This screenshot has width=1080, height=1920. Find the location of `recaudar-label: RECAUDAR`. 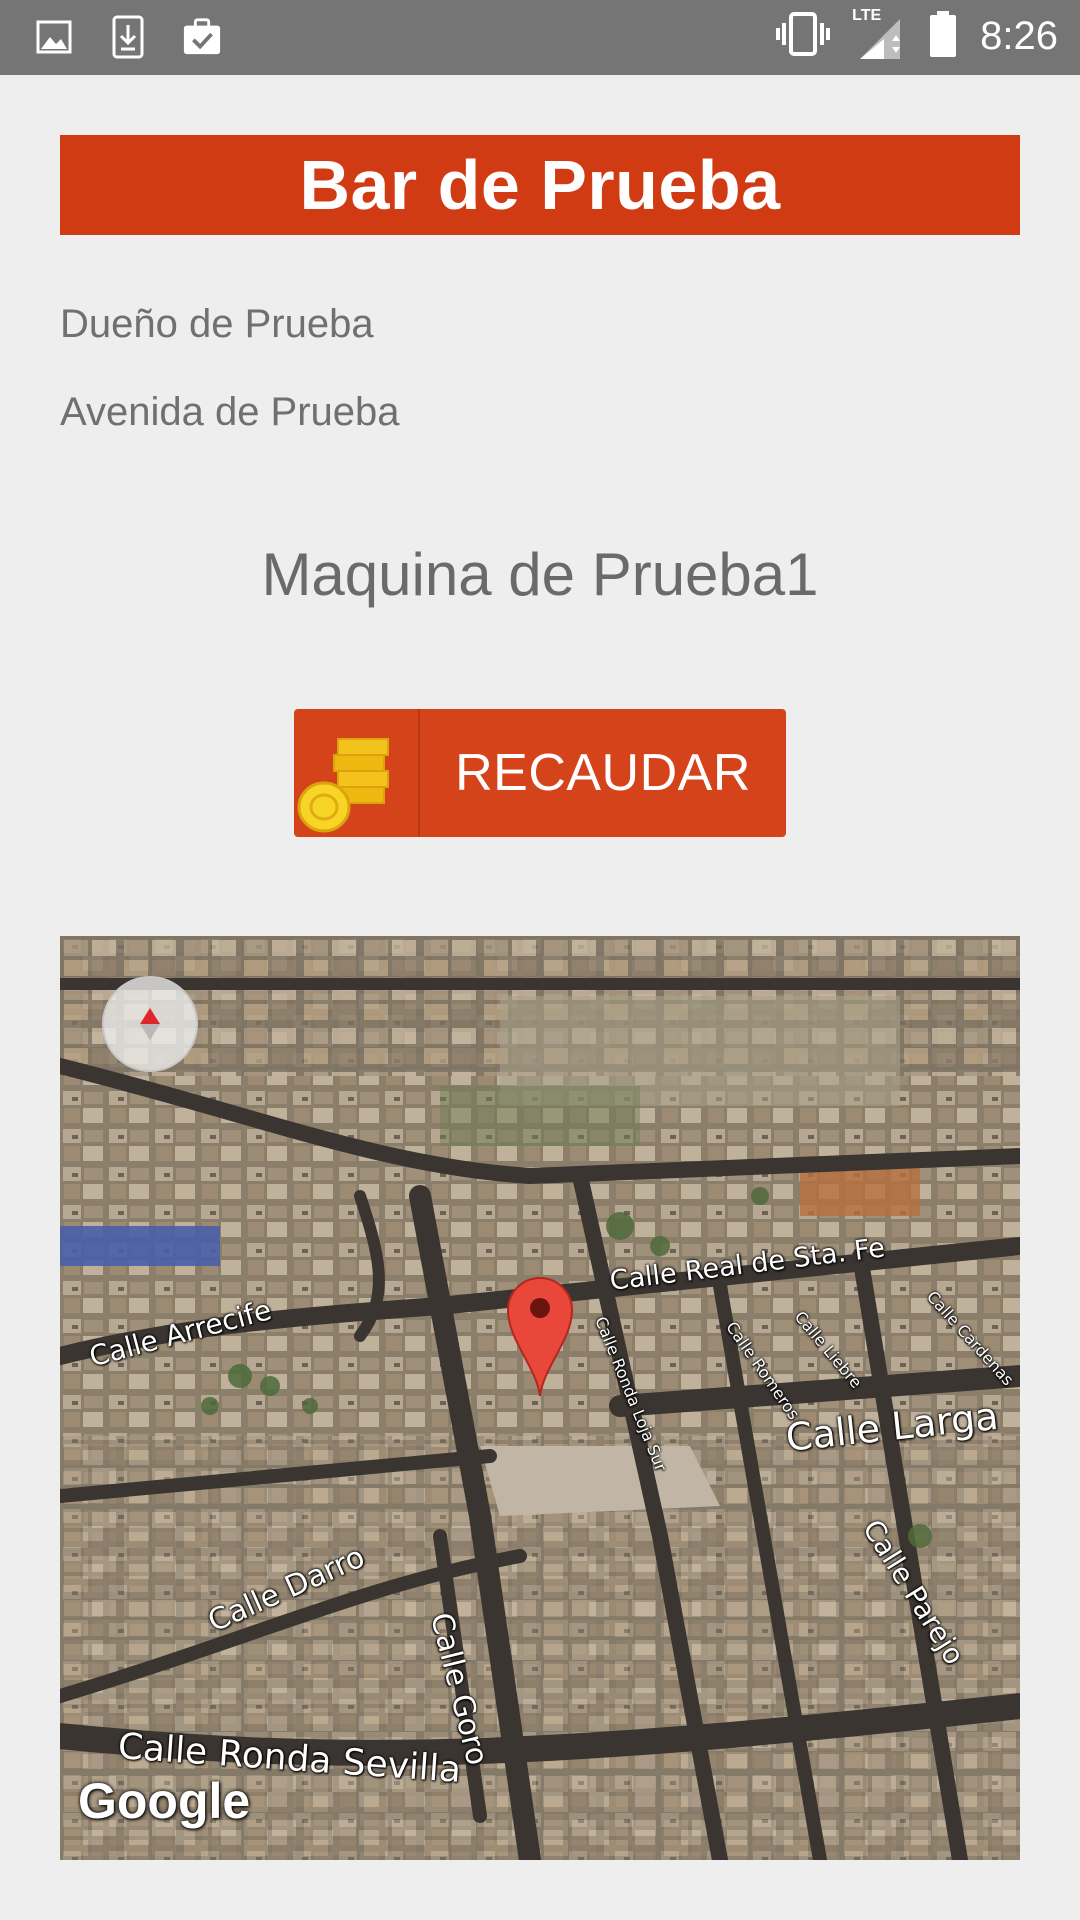

recaudar-label: RECAUDAR is located at coordinates (603, 773).